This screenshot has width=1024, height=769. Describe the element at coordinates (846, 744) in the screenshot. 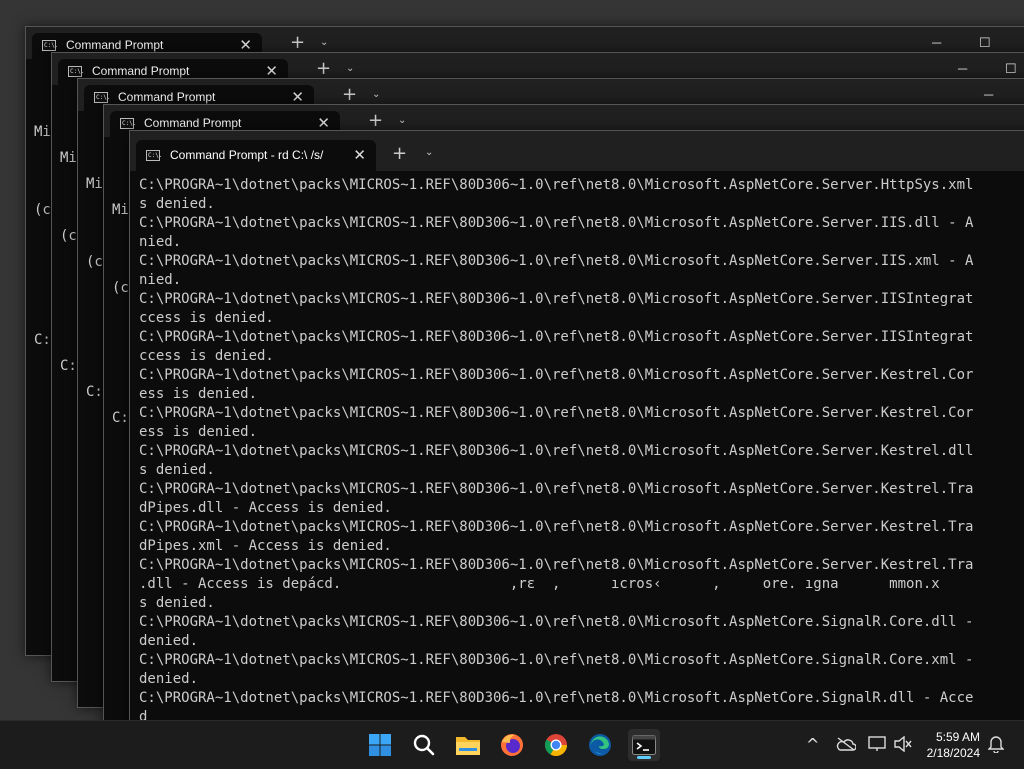

I see `onedrive-icon` at that location.